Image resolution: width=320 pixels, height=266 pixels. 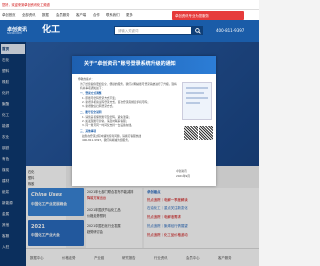 What do you see at coordinates (153, 30) in the screenshot?
I see `search-input: 请输入关键词` at bounding box center [153, 30].